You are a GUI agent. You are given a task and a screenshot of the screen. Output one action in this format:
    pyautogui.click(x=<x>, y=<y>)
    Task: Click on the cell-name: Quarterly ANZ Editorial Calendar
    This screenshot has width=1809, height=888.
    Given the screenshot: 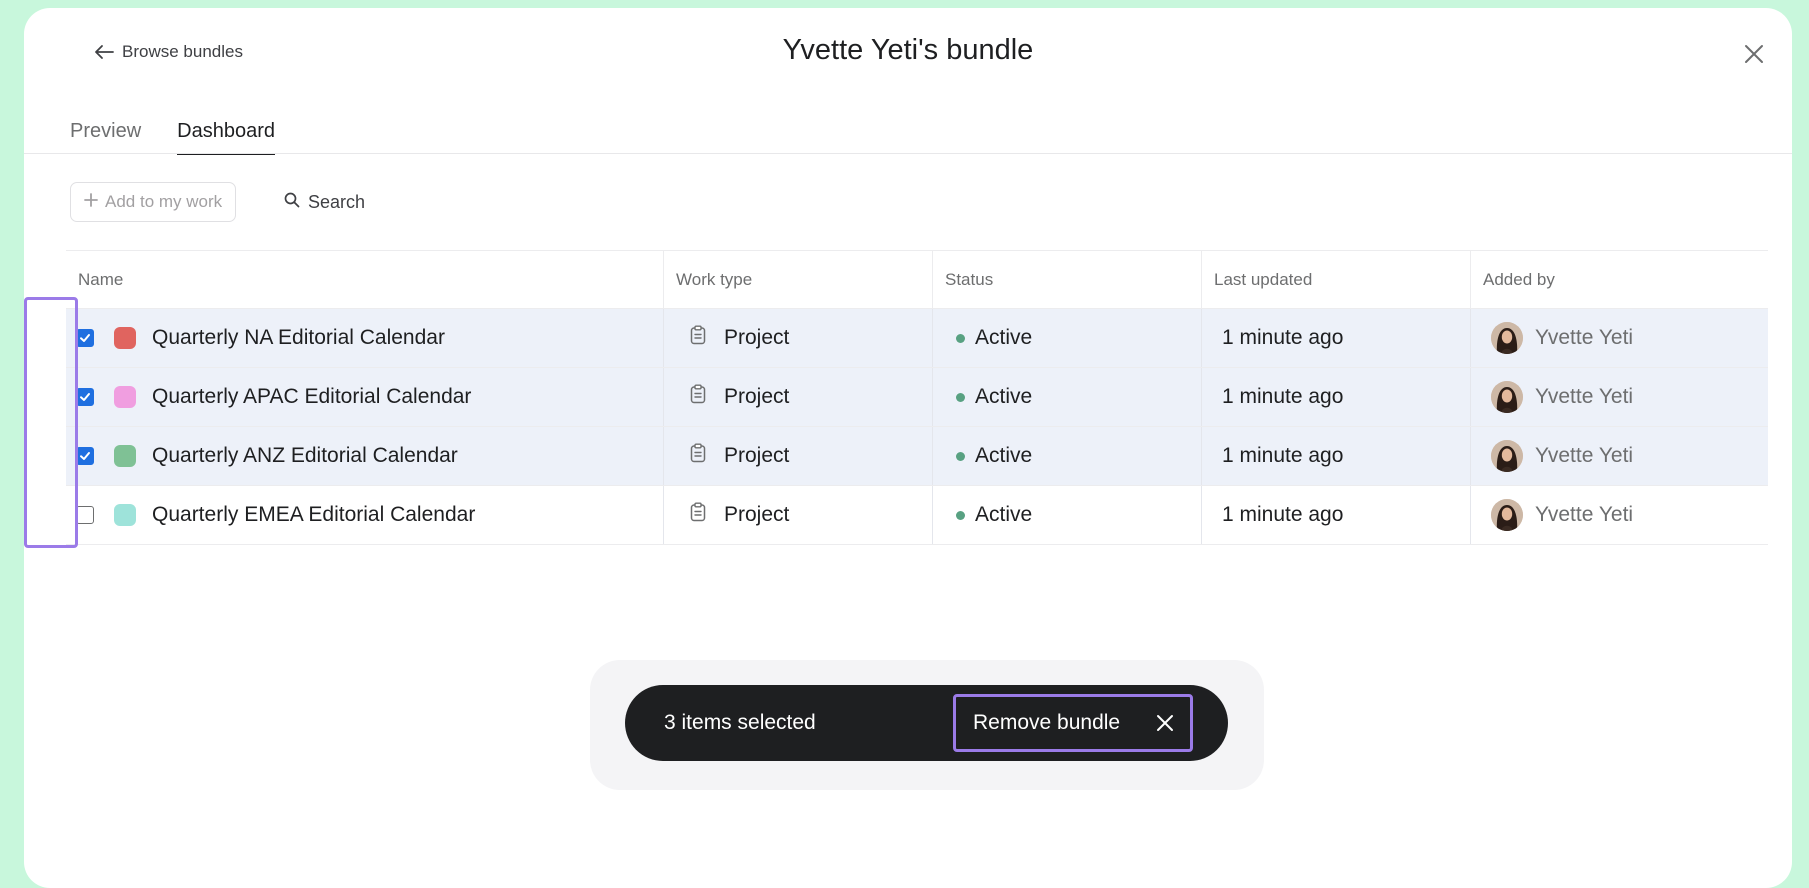 What is the action you would take?
    pyautogui.click(x=365, y=456)
    